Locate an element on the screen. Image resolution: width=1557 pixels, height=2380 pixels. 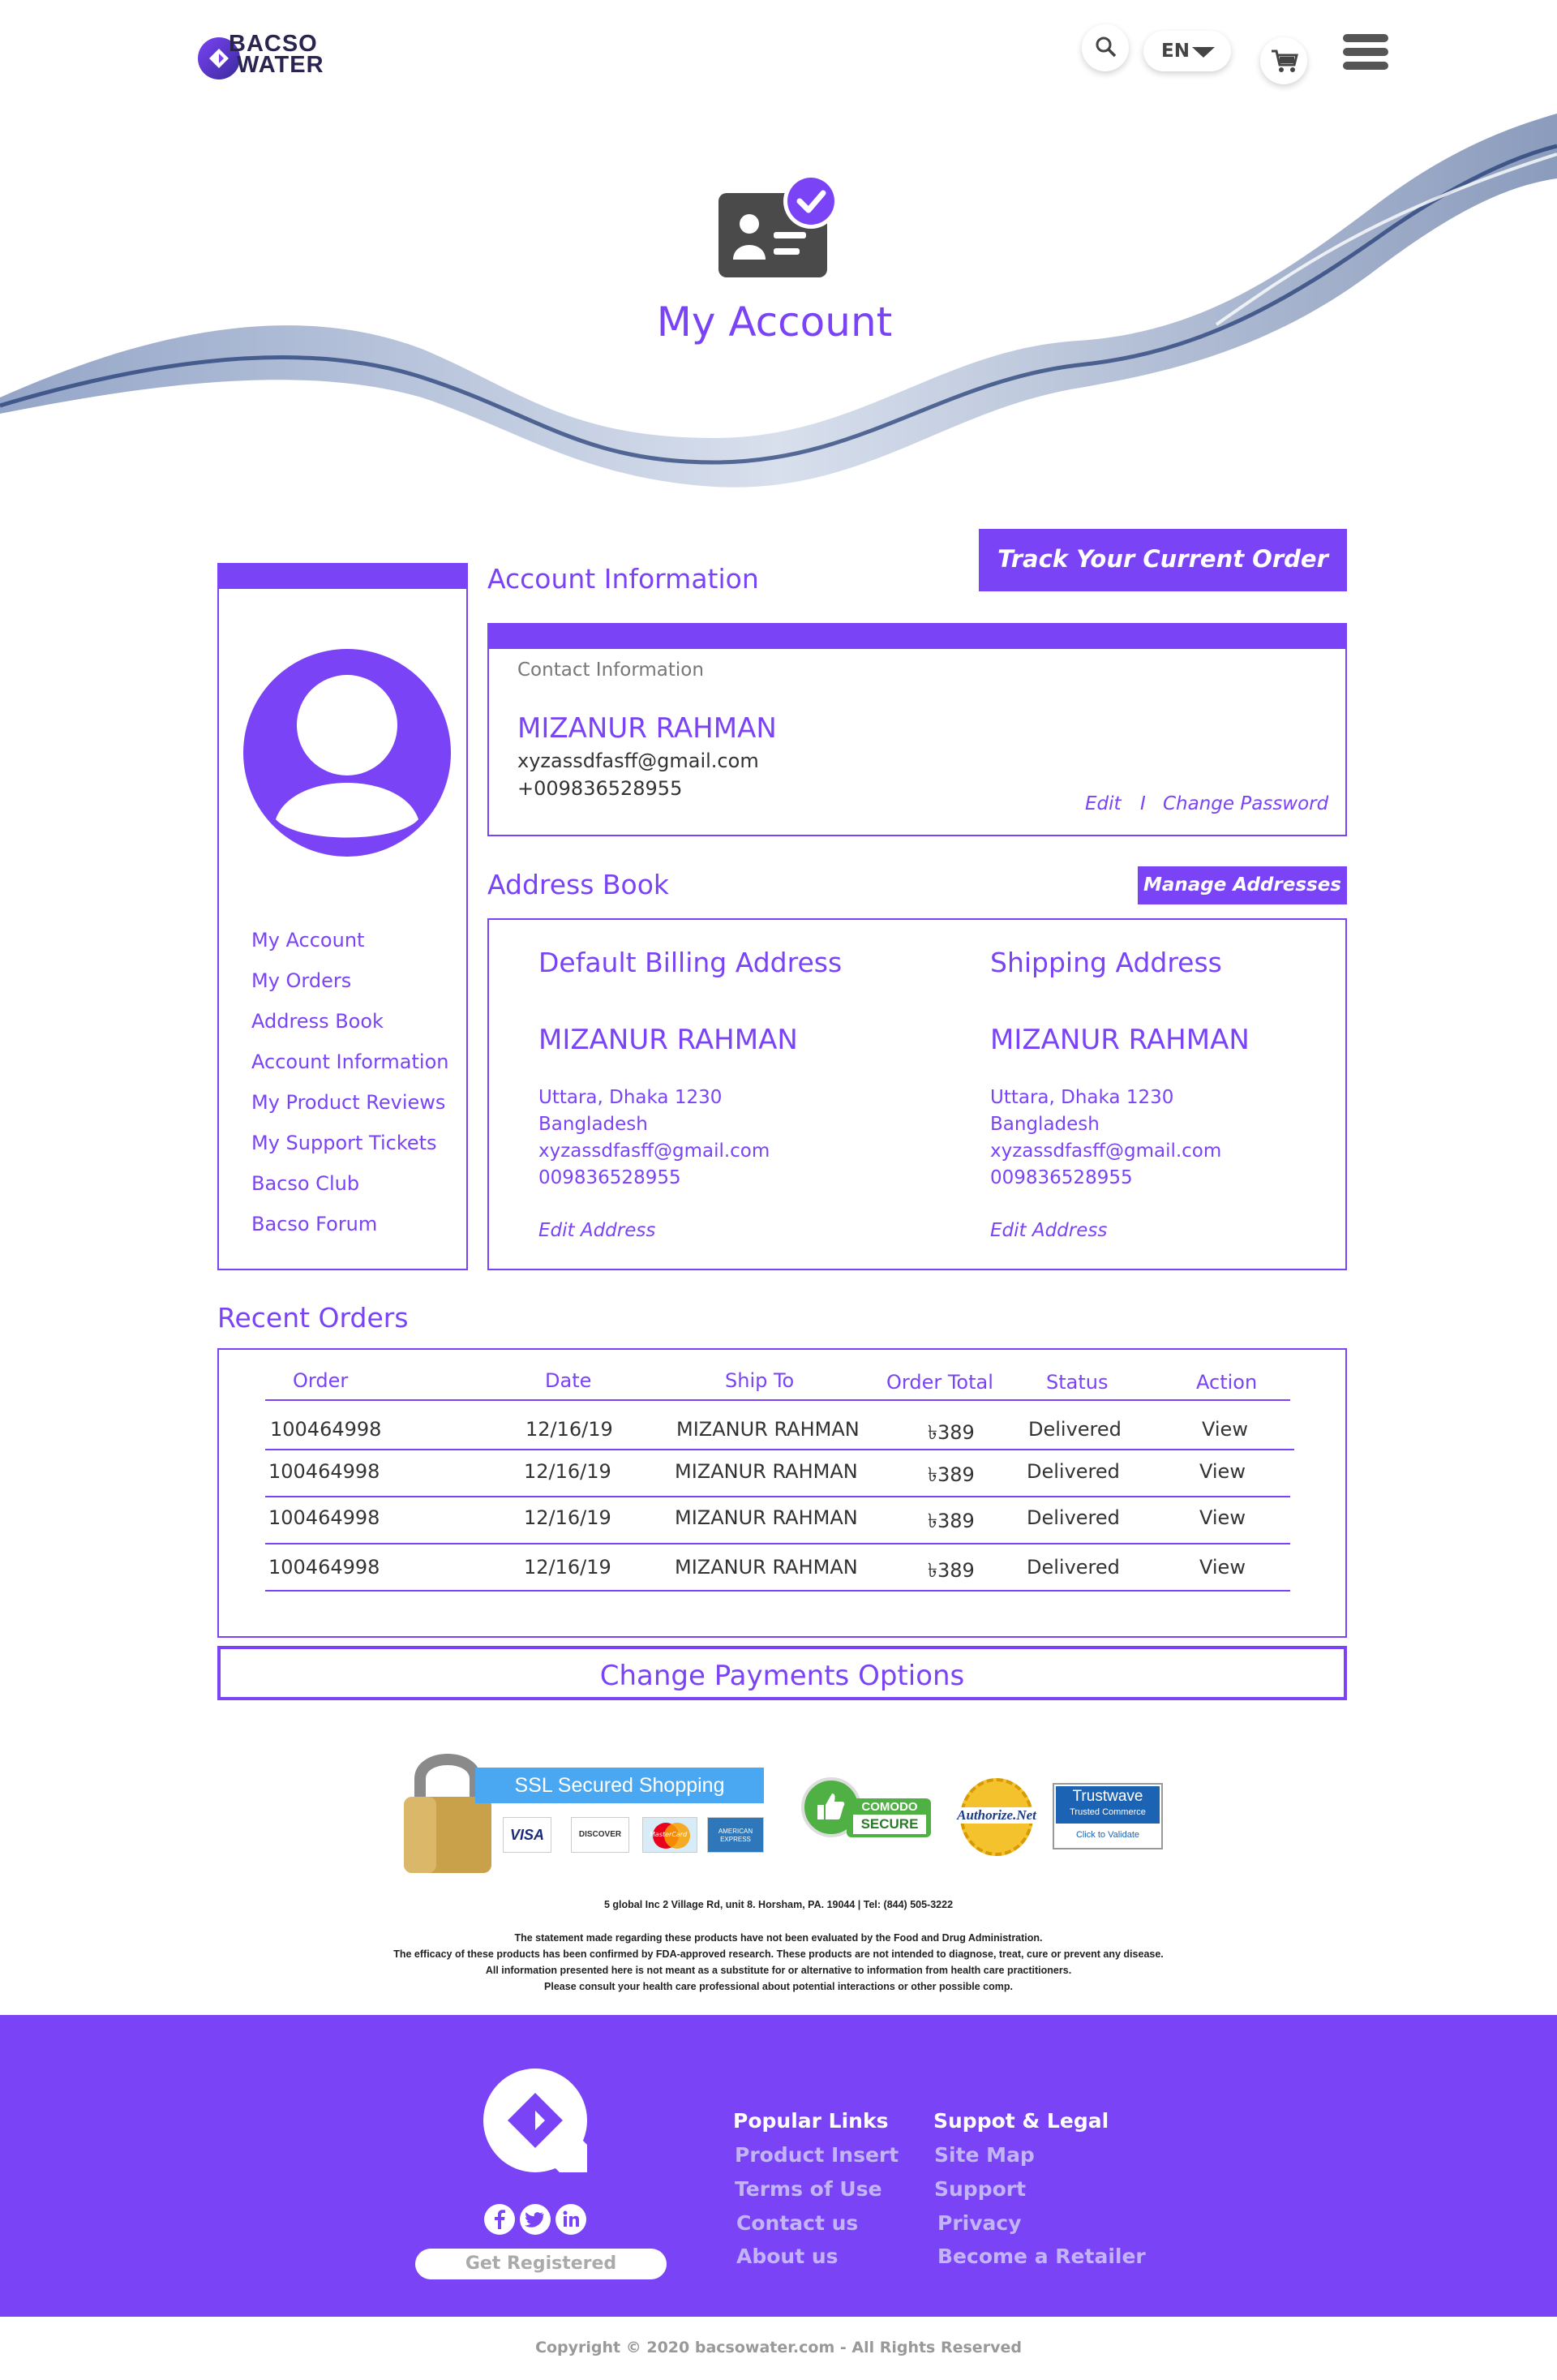
footer-link-site-map: Site Map is located at coordinates (984, 2155).